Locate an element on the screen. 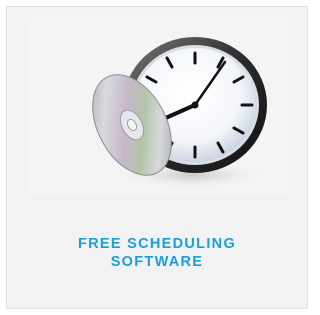  title-line-2: SOFTWARE is located at coordinates (157, 262).